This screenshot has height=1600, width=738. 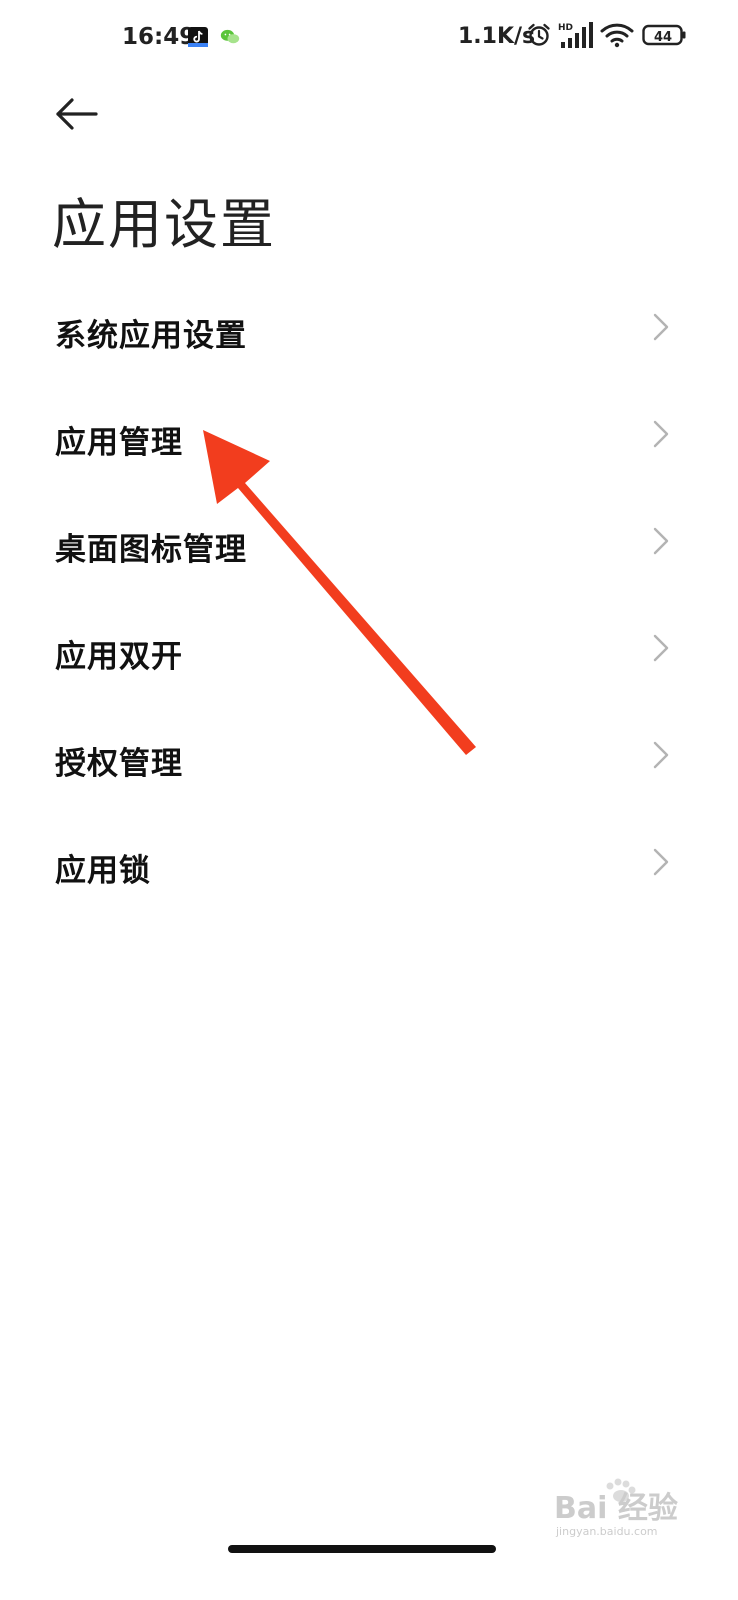 What do you see at coordinates (369, 327) in the screenshot?
I see `menu-item-system-app-settings: 系统应用设置` at bounding box center [369, 327].